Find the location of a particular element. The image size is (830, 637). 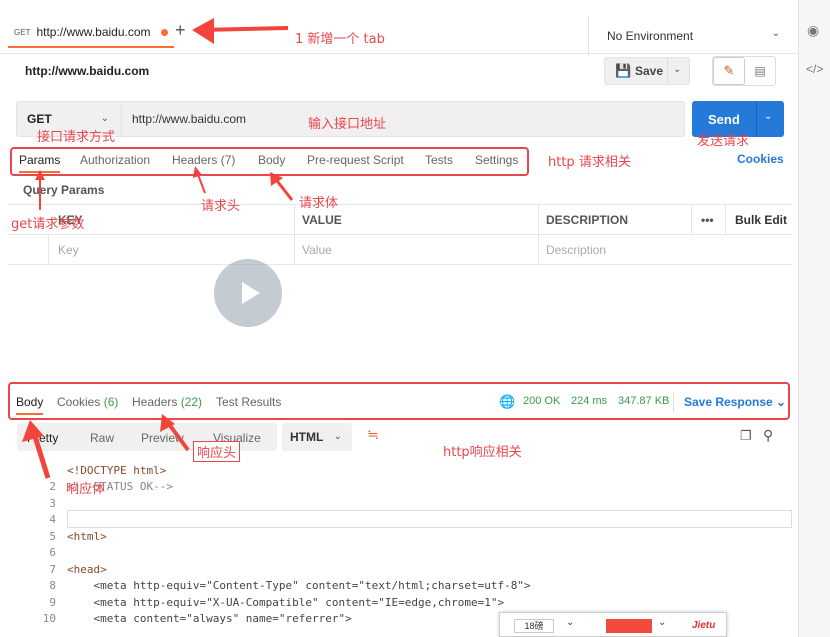

annotation-send: 发送请求 is located at coordinates (723, 141).